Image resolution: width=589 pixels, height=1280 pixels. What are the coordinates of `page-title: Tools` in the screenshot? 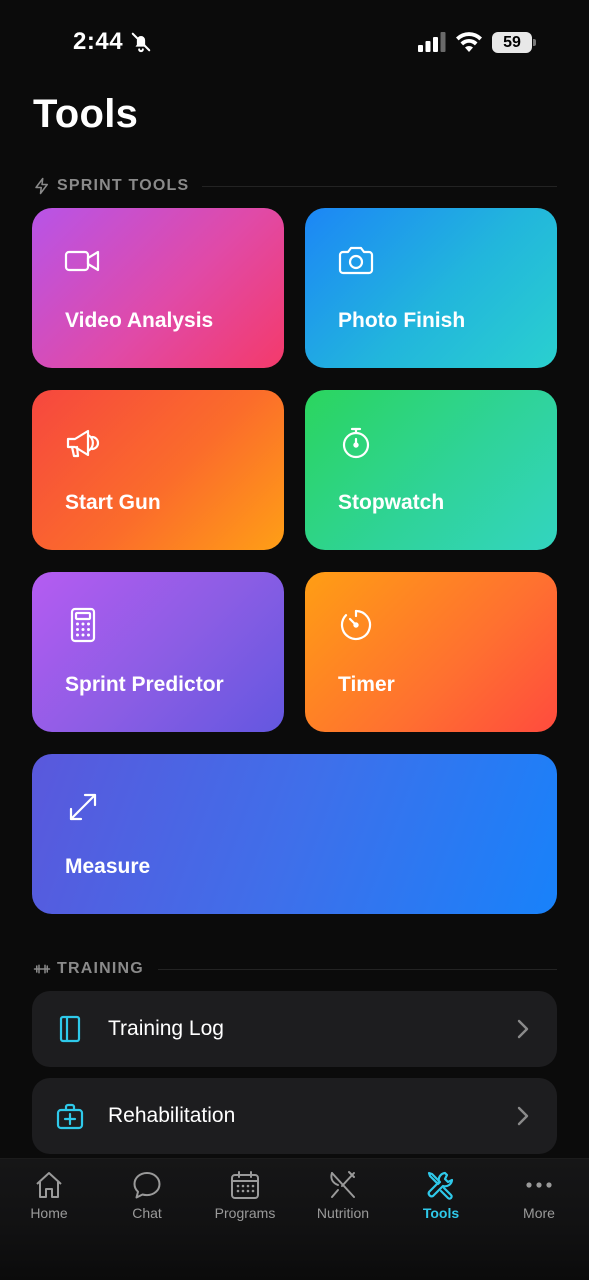 It's located at (86, 114).